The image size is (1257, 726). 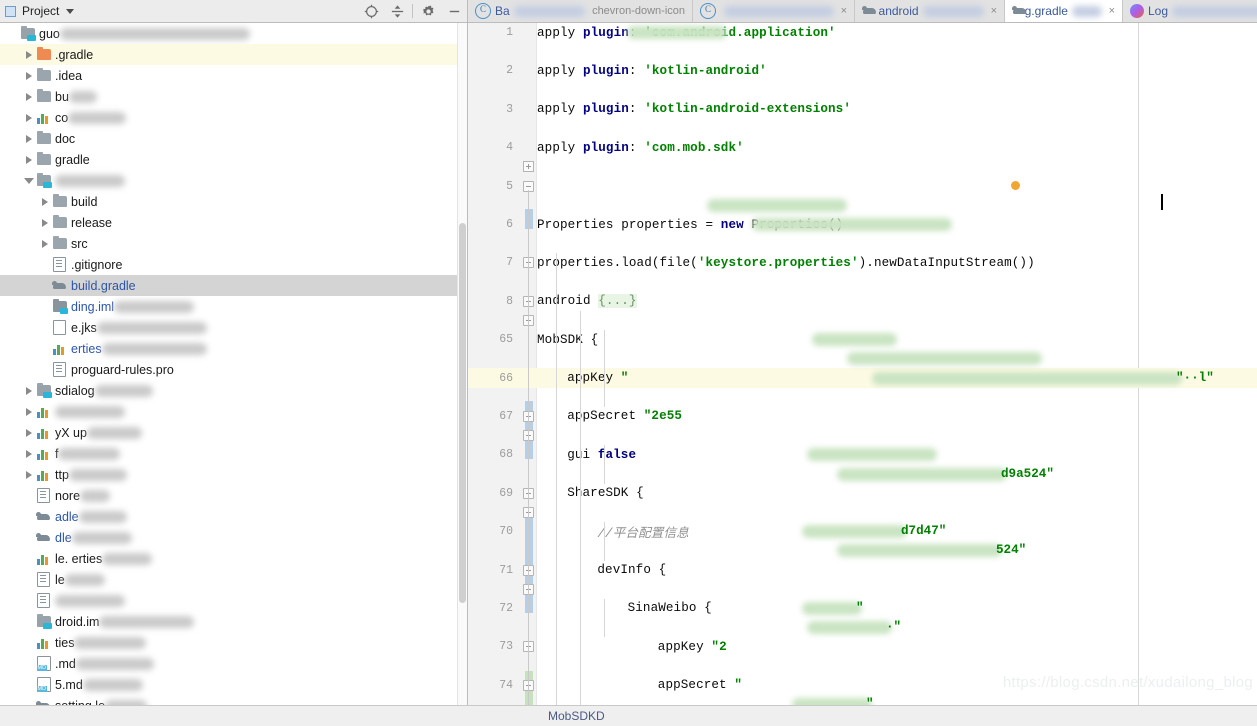 I want to click on tree-item-label: guo, so click(x=49, y=33).